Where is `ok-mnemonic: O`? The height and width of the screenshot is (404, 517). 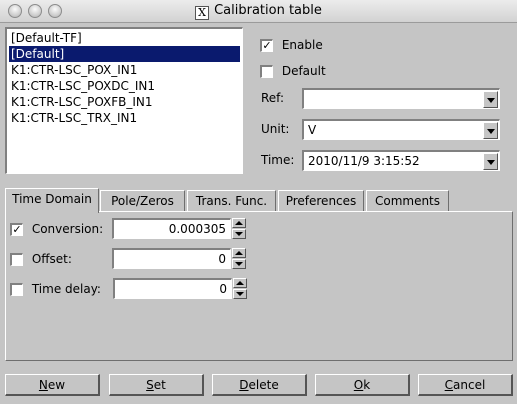
ok-mnemonic: O is located at coordinates (358, 385).